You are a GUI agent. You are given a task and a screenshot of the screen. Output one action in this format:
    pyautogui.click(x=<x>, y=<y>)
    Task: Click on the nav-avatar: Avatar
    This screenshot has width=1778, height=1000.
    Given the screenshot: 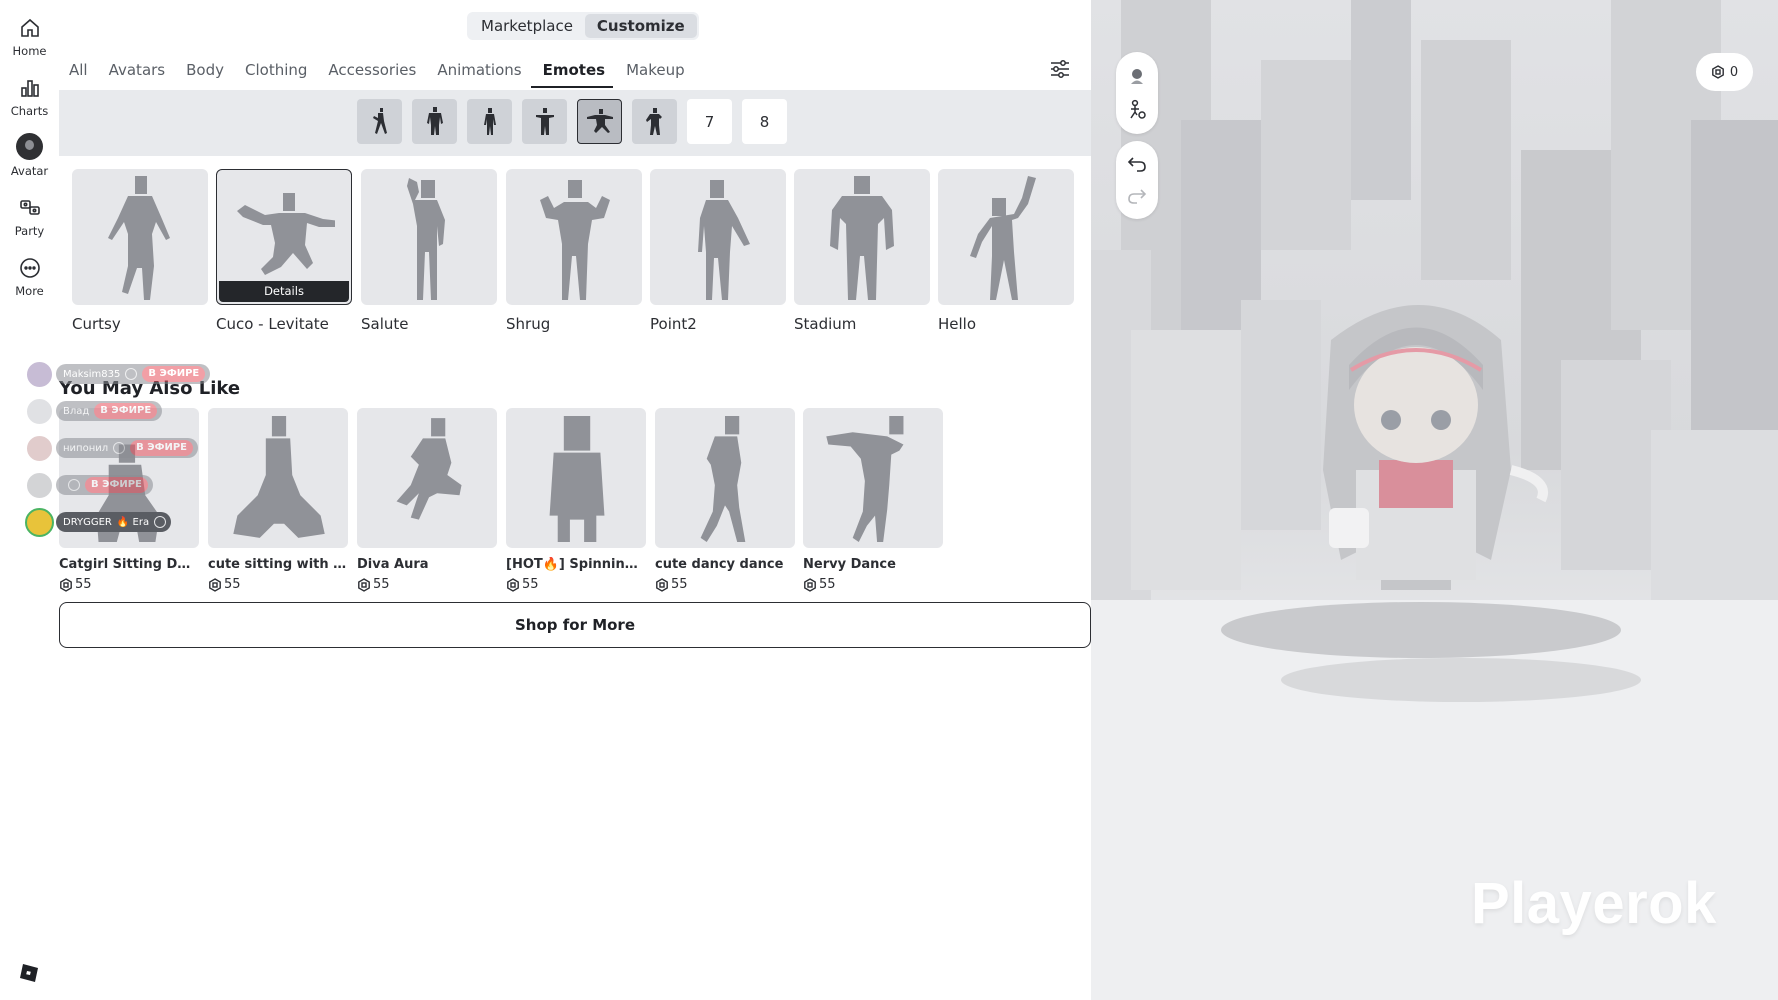 What is the action you would take?
    pyautogui.click(x=29, y=156)
    